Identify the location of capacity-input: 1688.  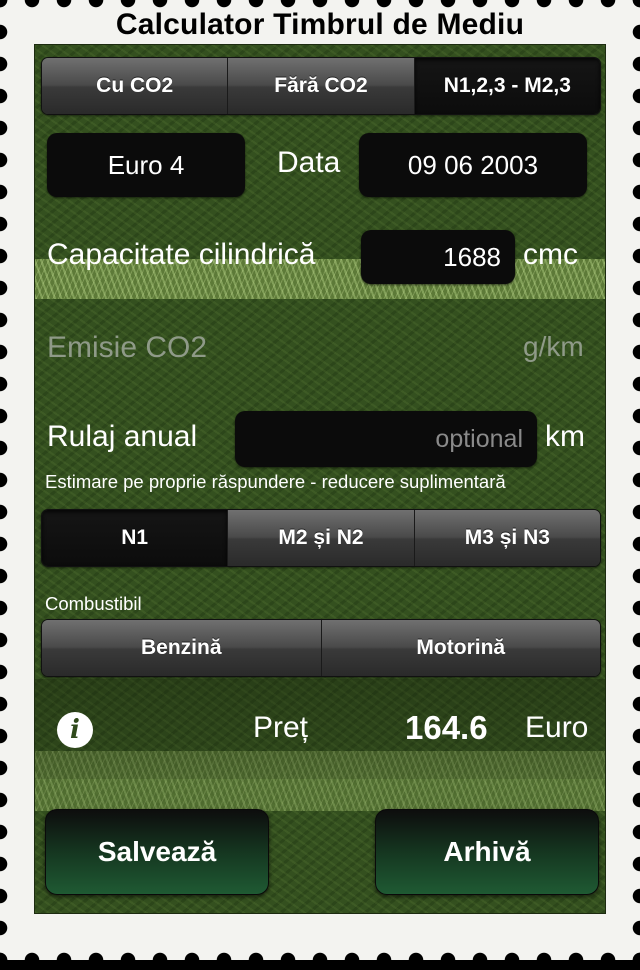
(438, 257).